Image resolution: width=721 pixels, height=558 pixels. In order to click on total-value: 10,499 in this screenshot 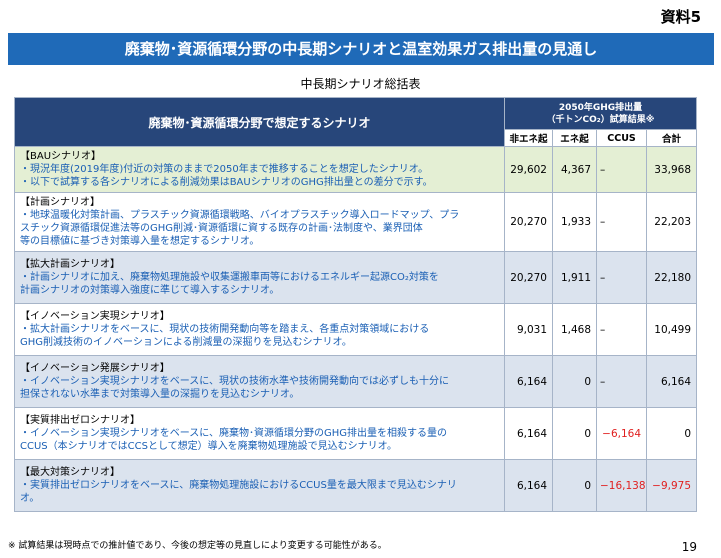, I will do `click(671, 329)`.